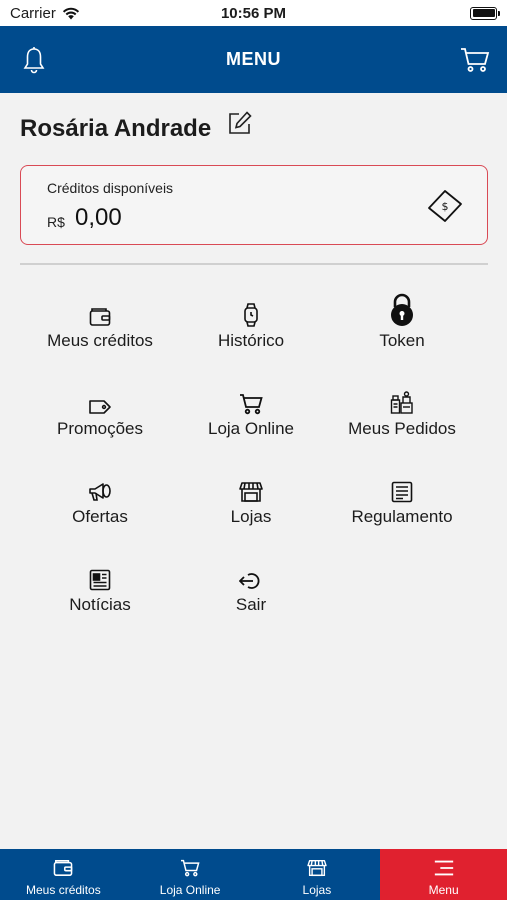 The image size is (507, 900). I want to click on tab-lojas: Lojas, so click(317, 874).